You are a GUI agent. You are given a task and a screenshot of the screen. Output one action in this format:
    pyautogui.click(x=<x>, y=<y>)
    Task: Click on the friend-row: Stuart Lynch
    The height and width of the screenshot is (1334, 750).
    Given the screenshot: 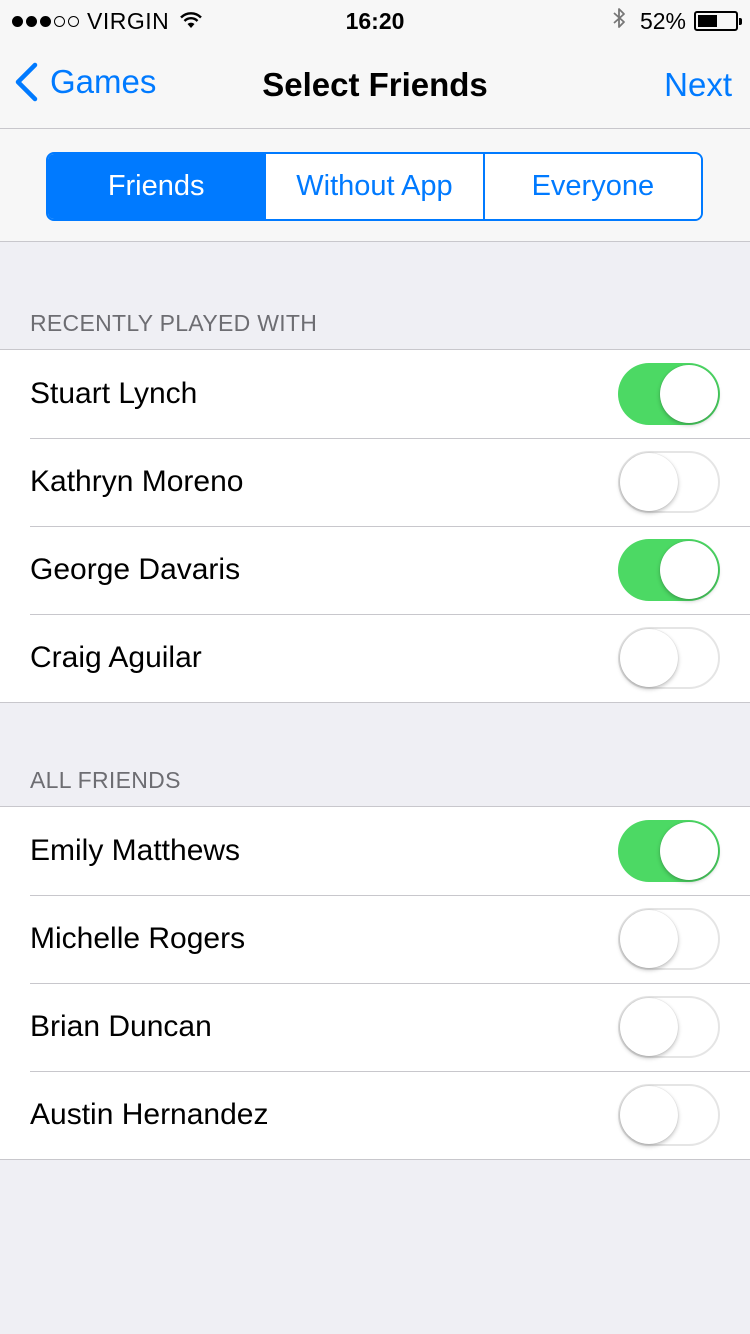 What is the action you would take?
    pyautogui.click(x=375, y=394)
    